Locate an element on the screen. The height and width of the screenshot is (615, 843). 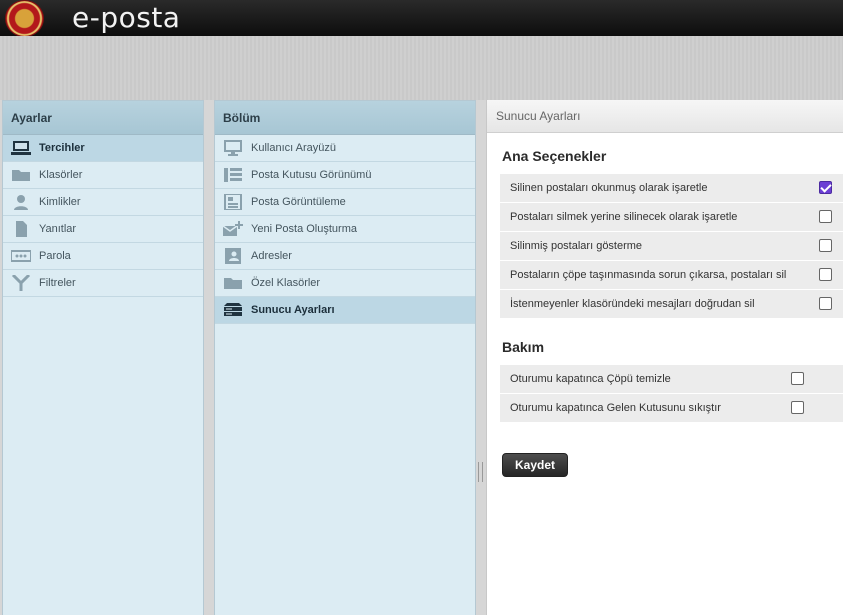
section-item-special-folders: Özel Klasörler is located at coordinates (345, 283).